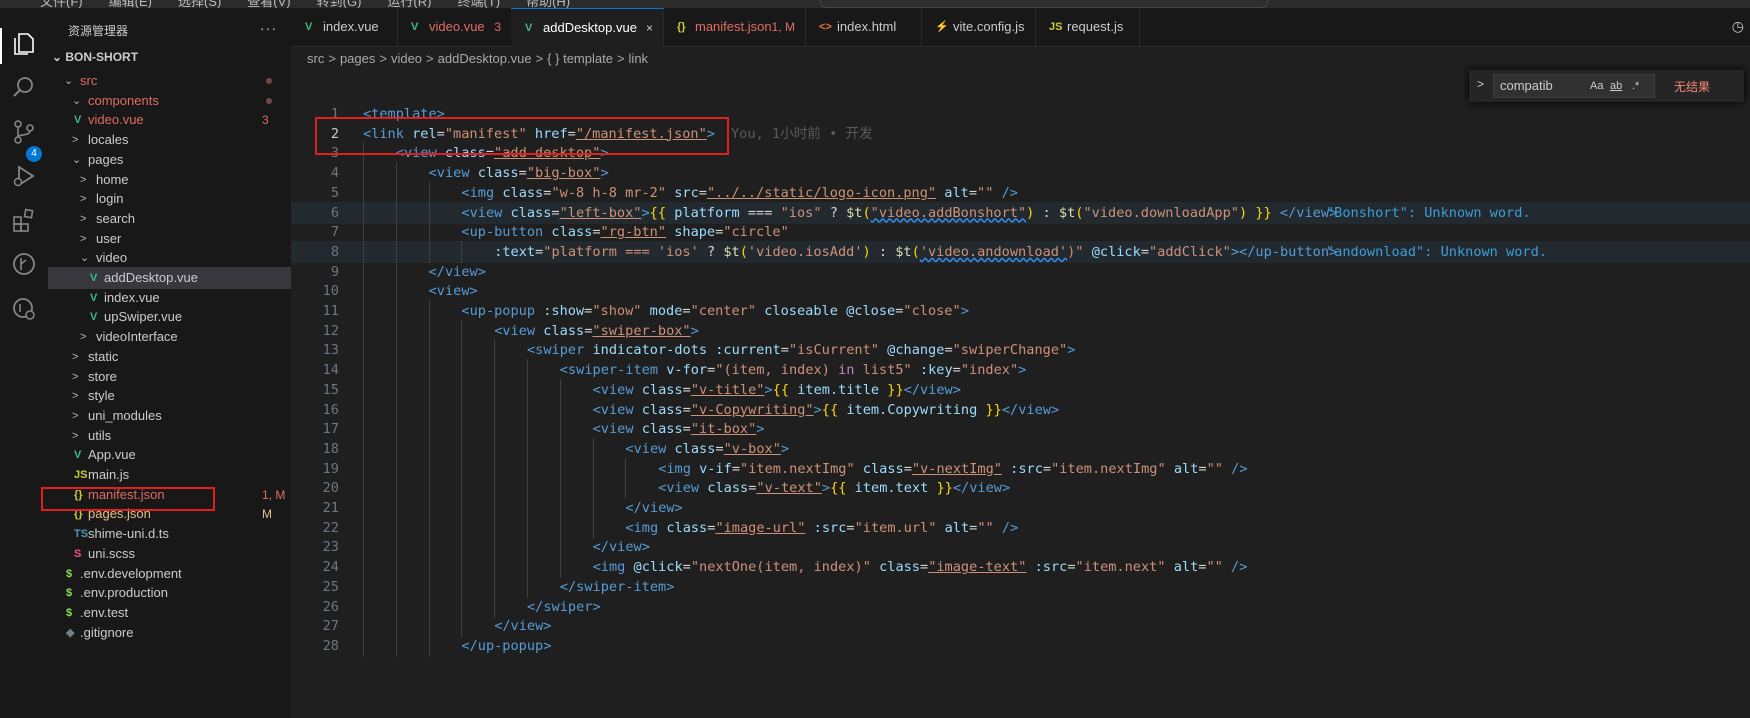  Describe the element at coordinates (1596, 86) in the screenshot. I see `match-case-icon: Aa` at that location.